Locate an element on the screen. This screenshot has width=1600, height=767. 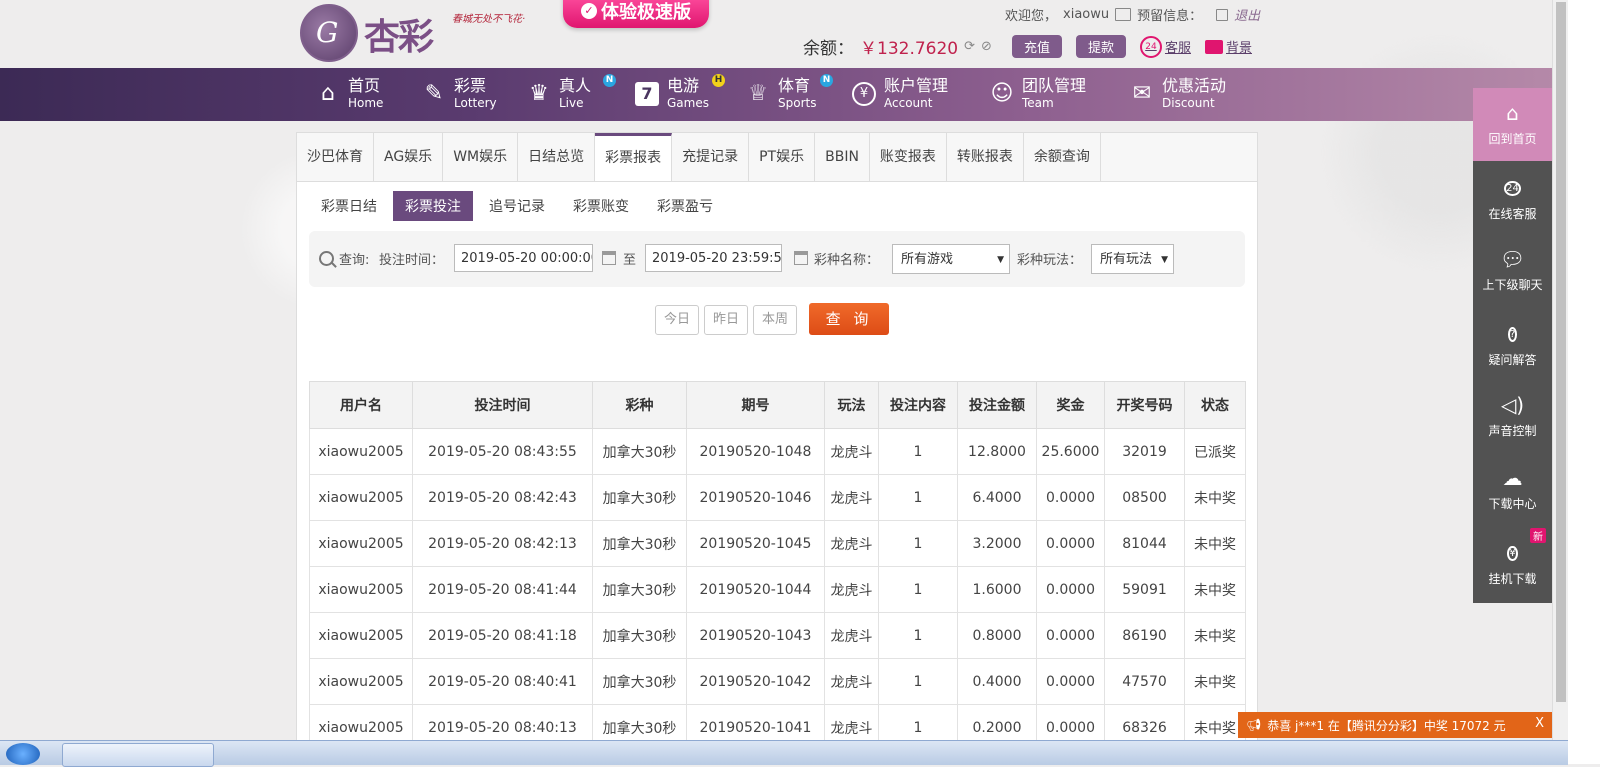
vertical-scrollbar is located at coordinates (1560, 382).